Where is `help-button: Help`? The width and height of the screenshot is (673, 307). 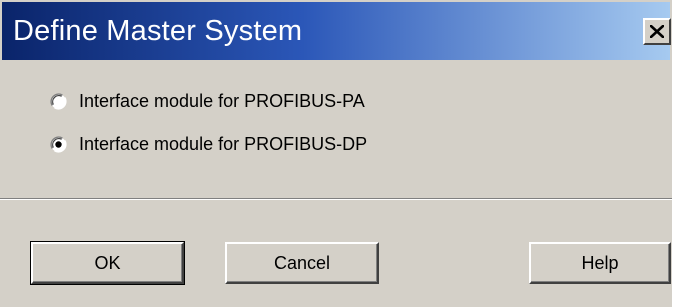
help-button: Help is located at coordinates (600, 263).